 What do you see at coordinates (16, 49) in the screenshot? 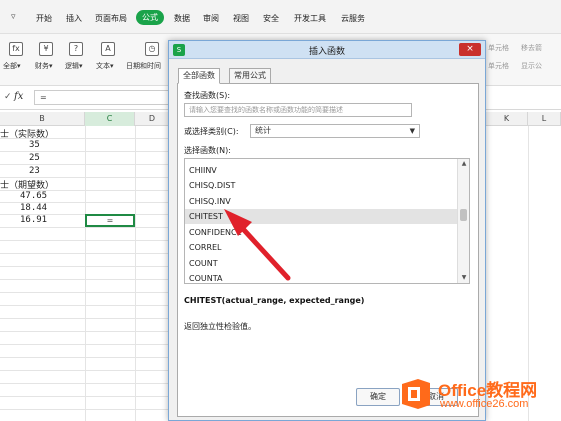
I see `insert-function-icon: fx` at bounding box center [16, 49].